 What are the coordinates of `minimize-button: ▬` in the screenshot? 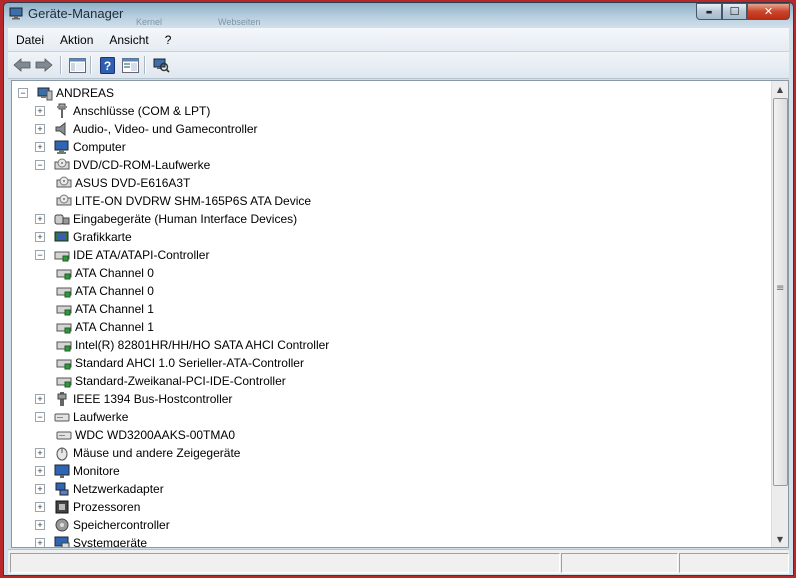 It's located at (709, 11).